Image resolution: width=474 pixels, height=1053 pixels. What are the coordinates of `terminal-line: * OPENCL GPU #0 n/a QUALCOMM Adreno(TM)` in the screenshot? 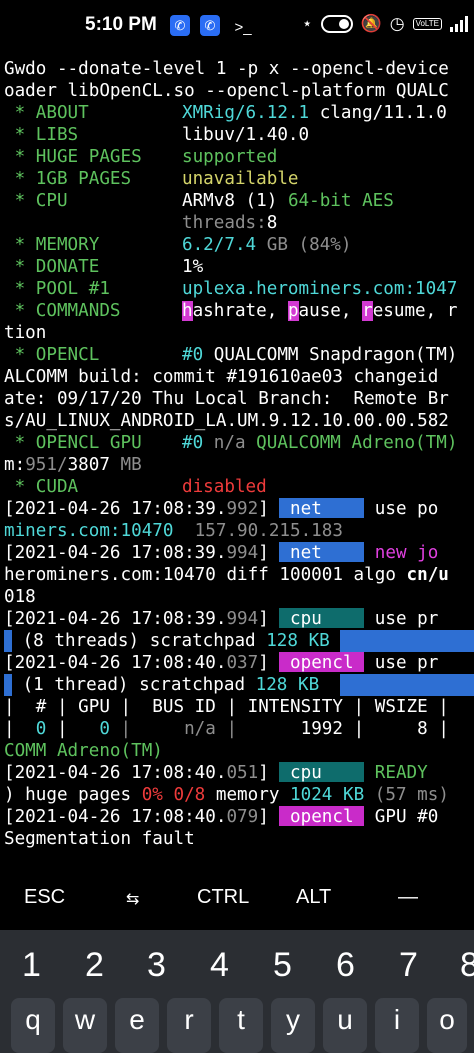 It's located at (231, 443).